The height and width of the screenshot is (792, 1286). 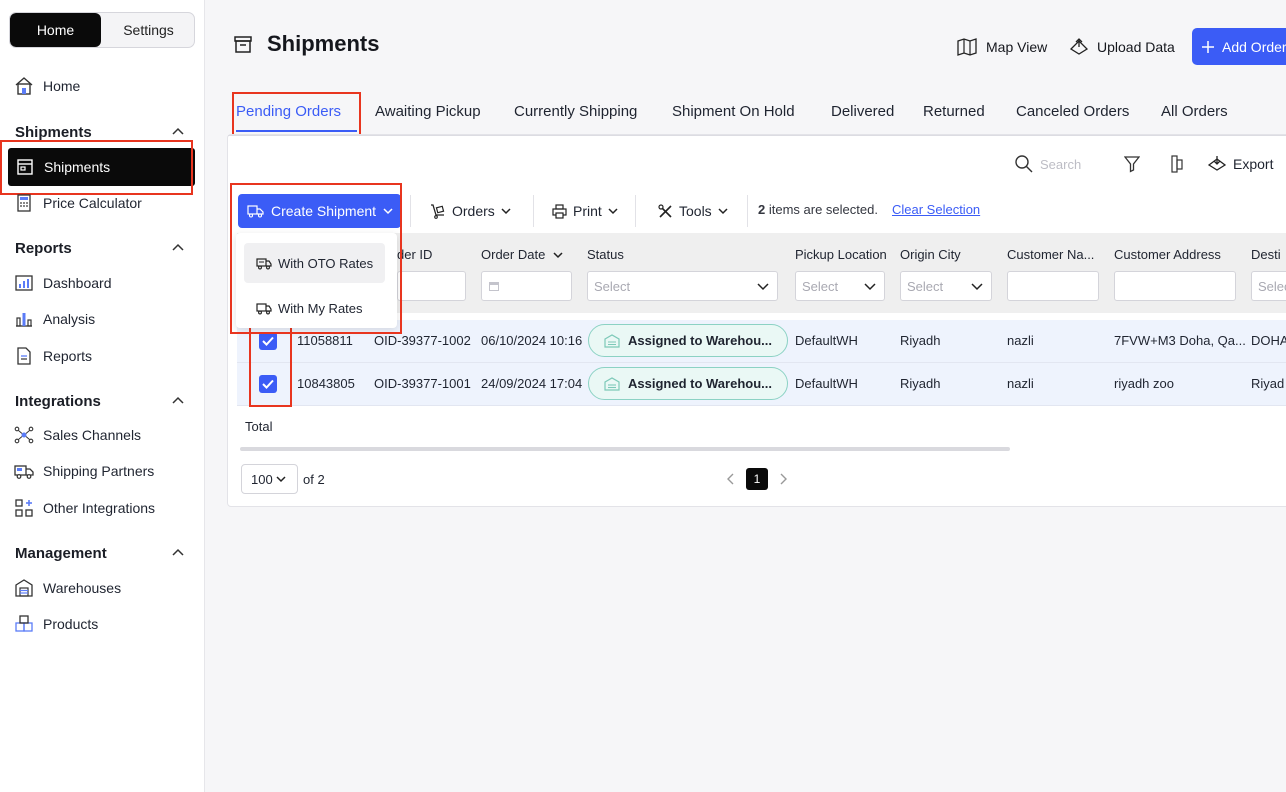 I want to click on upload-data-button: Upload Data, so click(x=1122, y=47).